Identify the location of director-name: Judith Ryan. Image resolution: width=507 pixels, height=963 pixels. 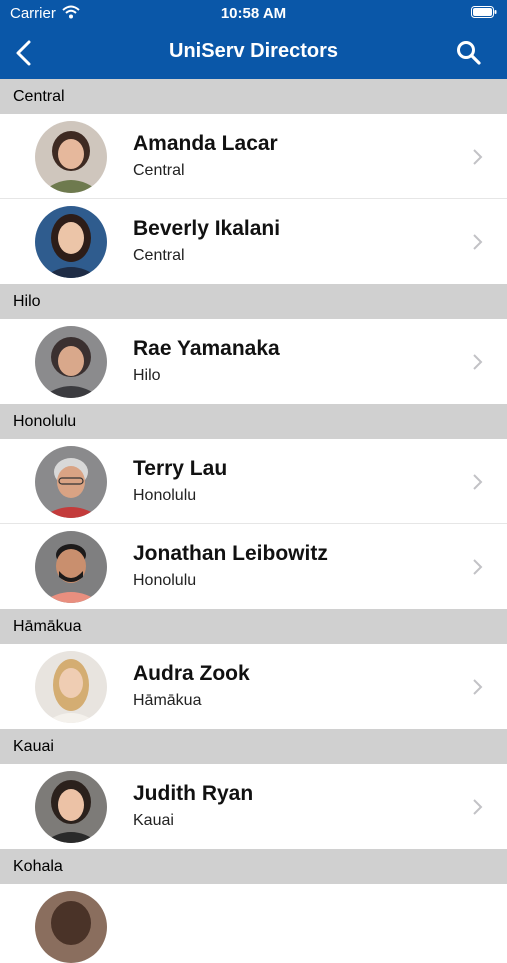
(193, 793).